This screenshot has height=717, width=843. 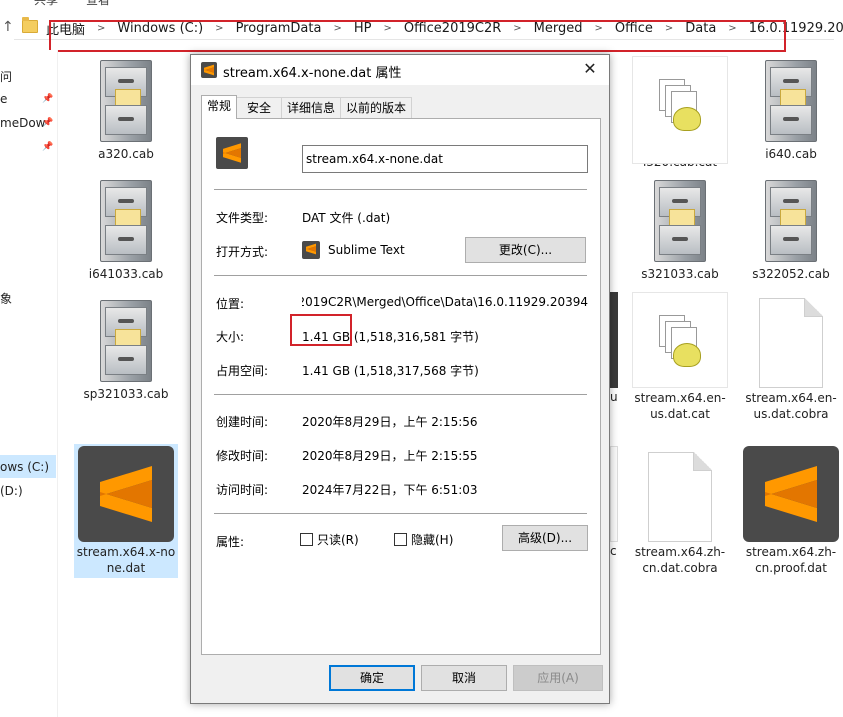 What do you see at coordinates (390, 422) in the screenshot?
I see `created-value: 2020年8月29日，上午 2:15:56` at bounding box center [390, 422].